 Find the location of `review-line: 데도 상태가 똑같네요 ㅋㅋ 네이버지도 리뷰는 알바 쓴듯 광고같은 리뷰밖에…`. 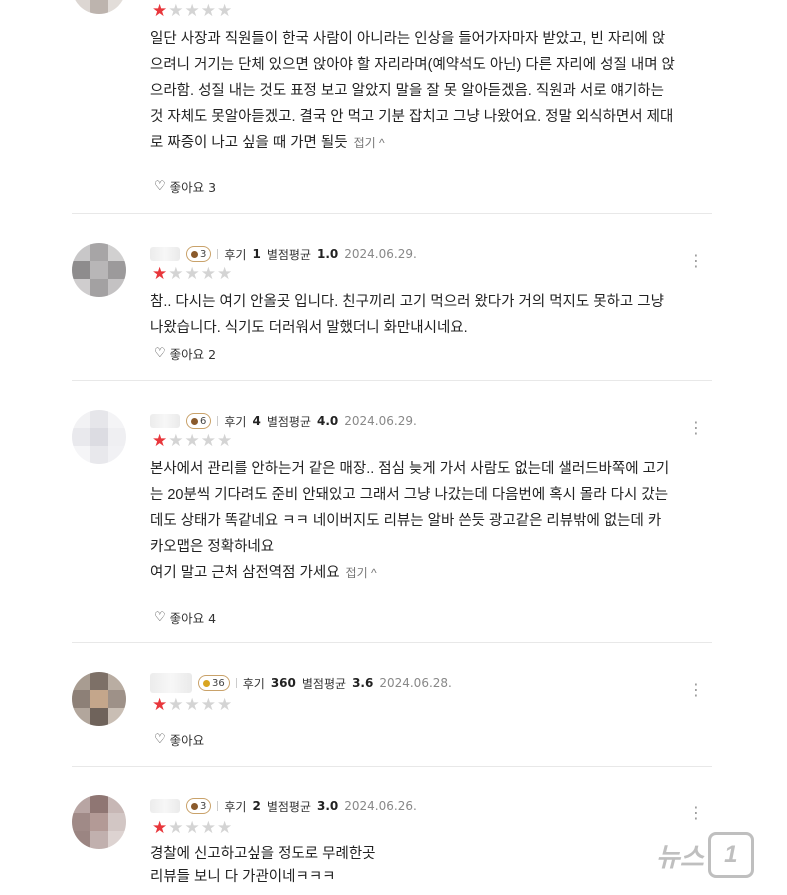

review-line: 데도 상태가 똑같네요 ㅋㅋ 네이버지도 리뷰는 알바 쓴듯 광고같은 리뷰밖에… is located at coordinates (406, 521).